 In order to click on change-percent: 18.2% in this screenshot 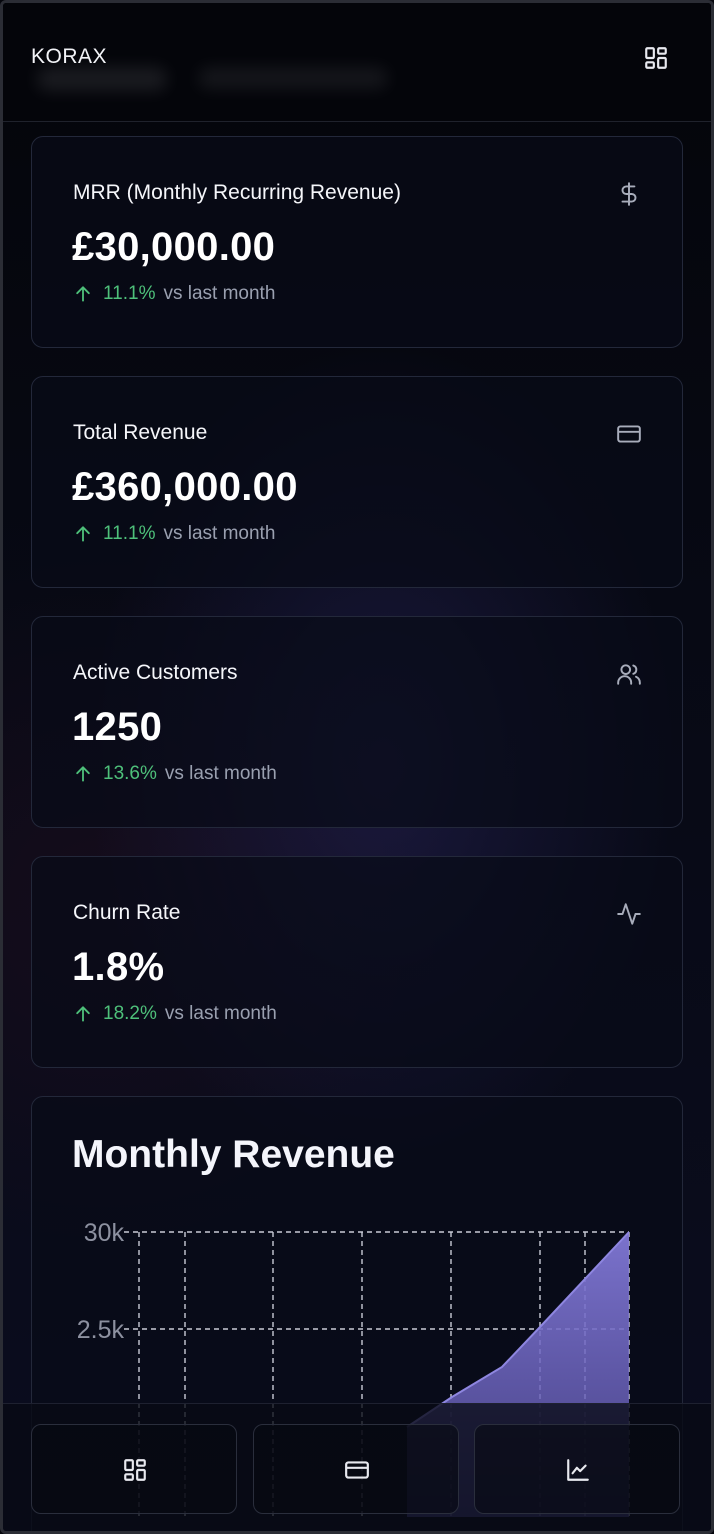, I will do `click(130, 1013)`.